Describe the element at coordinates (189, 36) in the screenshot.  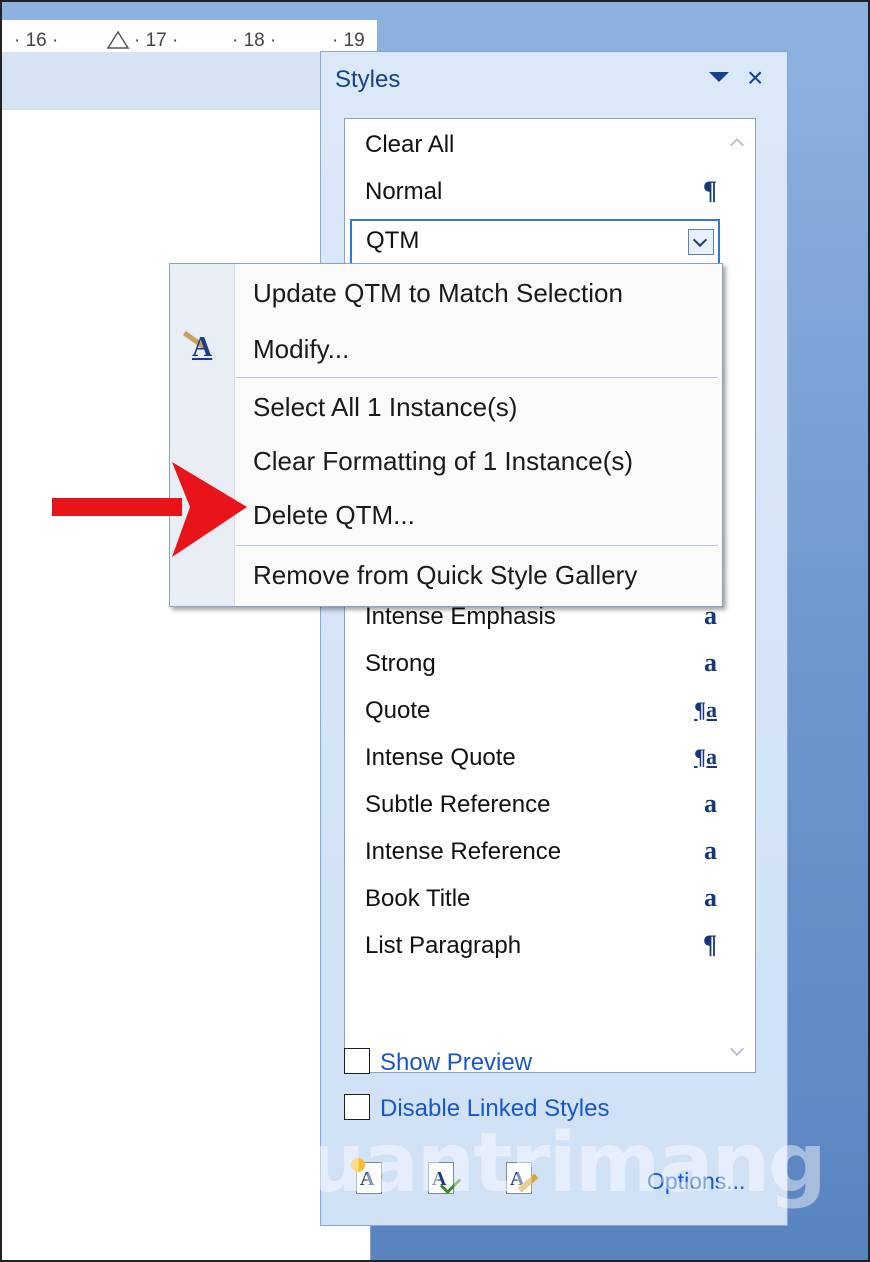
I see `horizontal-ruler: · 16 · · 17 · · 18 · · 19` at that location.